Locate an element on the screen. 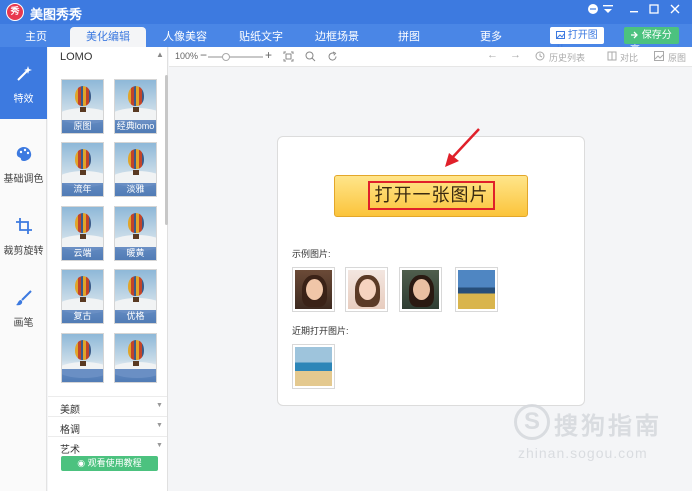  compare-icon is located at coordinates (612, 56).